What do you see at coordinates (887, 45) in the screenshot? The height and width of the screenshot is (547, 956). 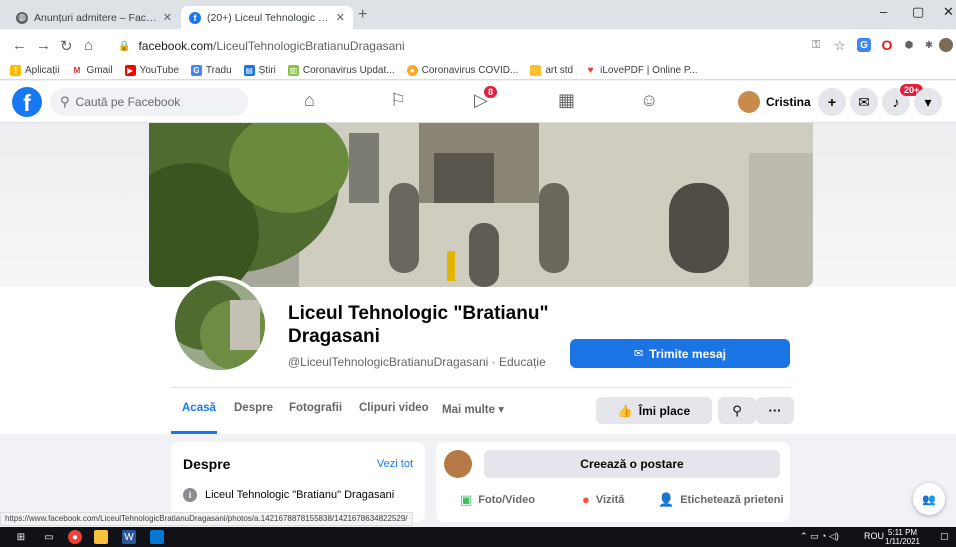 I see `opera-extension-icon: O` at bounding box center [887, 45].